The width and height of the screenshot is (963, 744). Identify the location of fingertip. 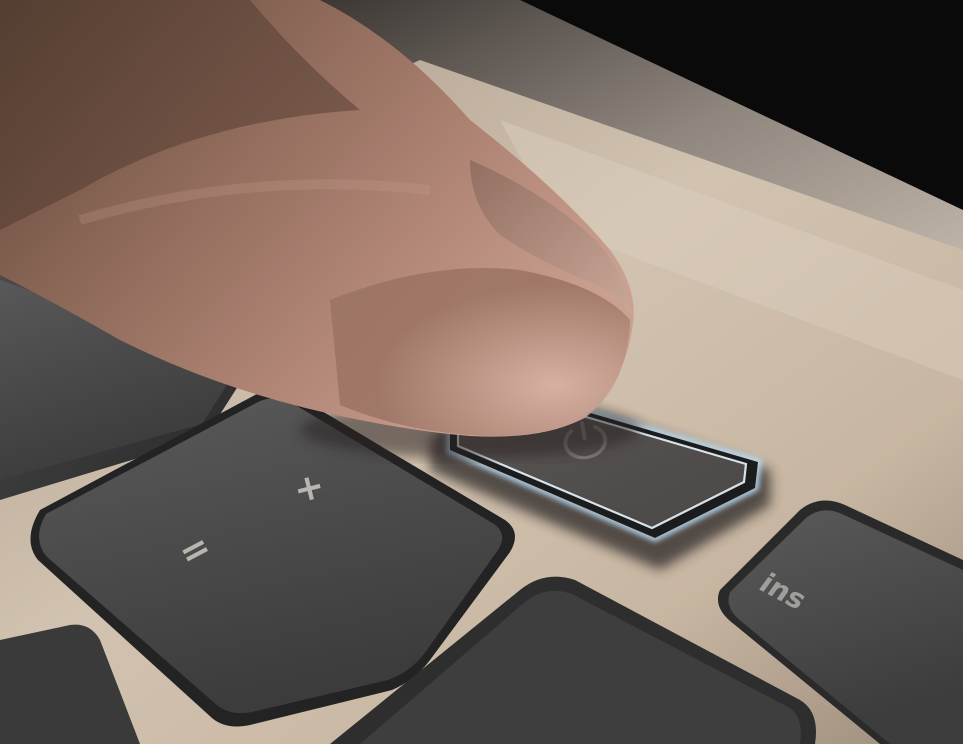
(480, 352).